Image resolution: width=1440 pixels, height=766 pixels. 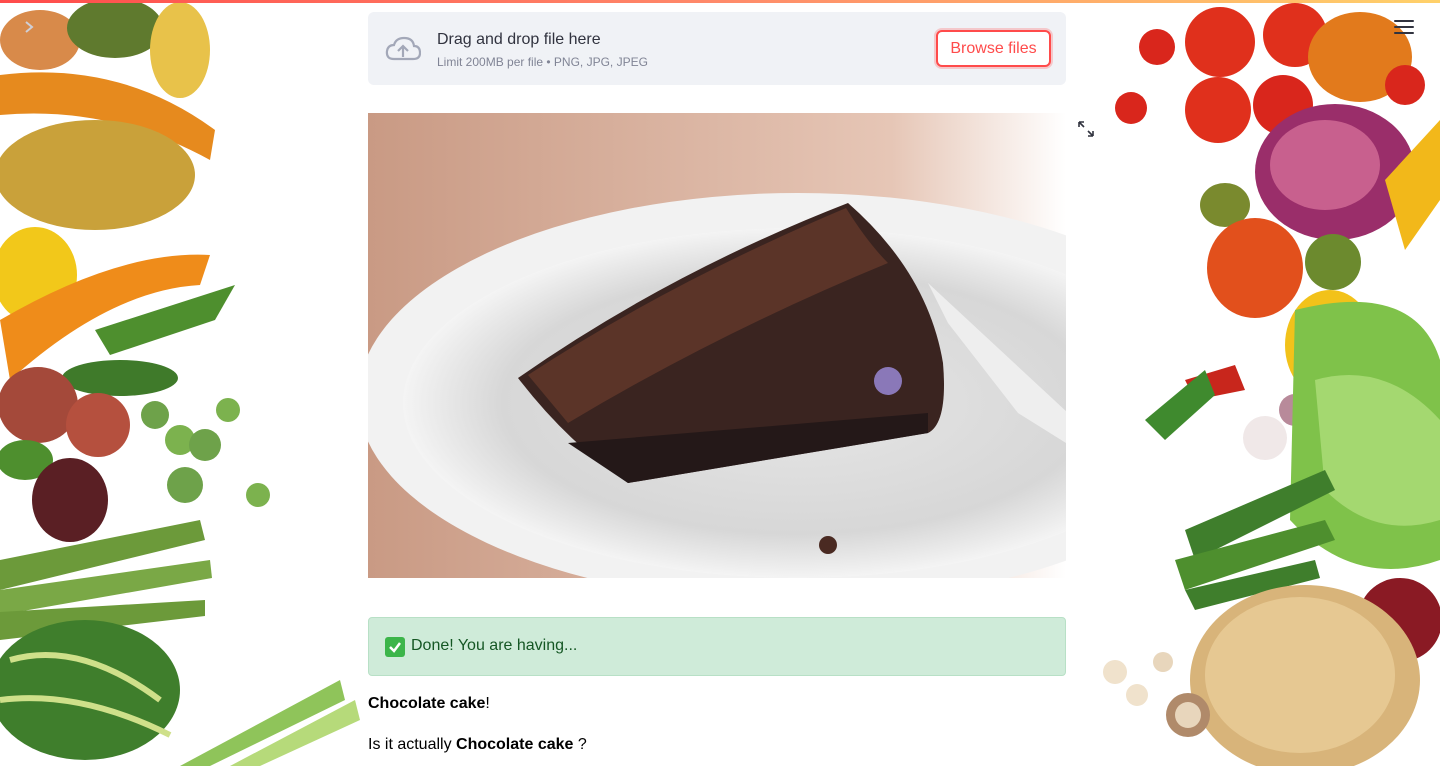 I want to click on question-suffix: ?, so click(x=580, y=744).